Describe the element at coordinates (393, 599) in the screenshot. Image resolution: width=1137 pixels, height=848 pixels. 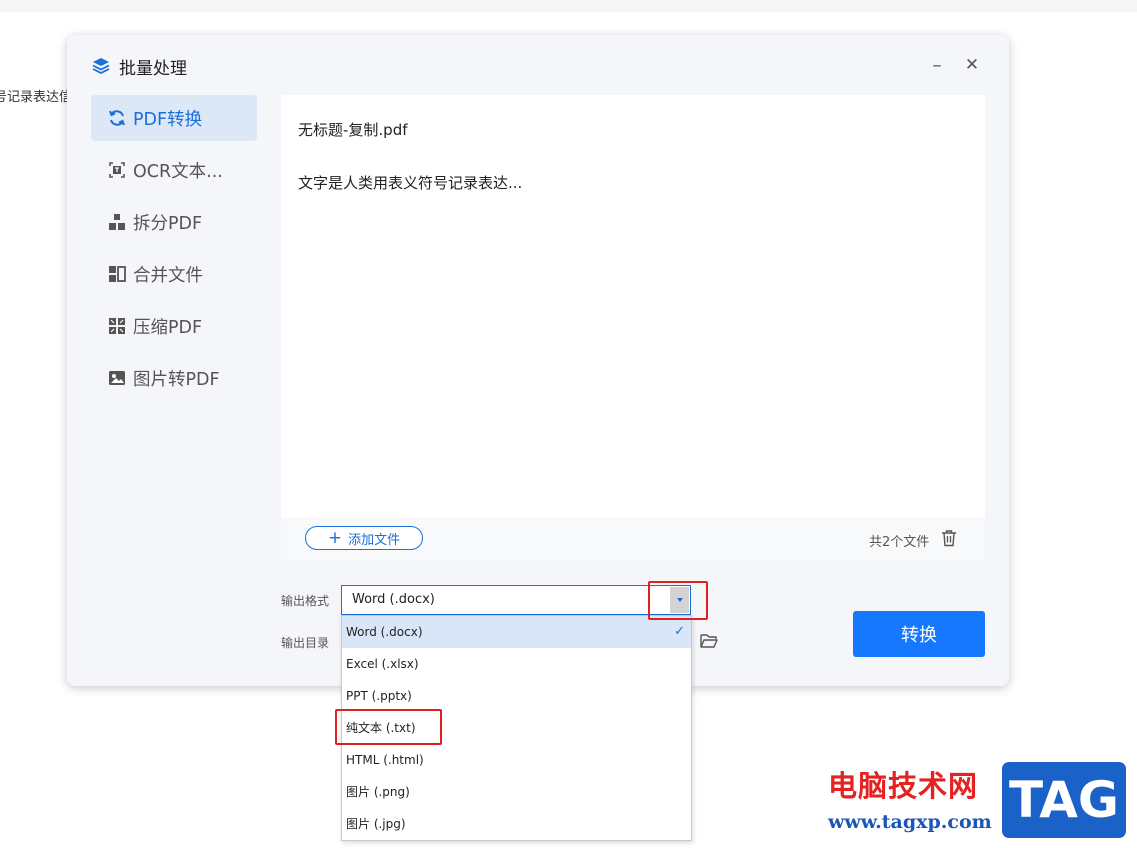
I see `output-format-value: Word (.docx)` at that location.